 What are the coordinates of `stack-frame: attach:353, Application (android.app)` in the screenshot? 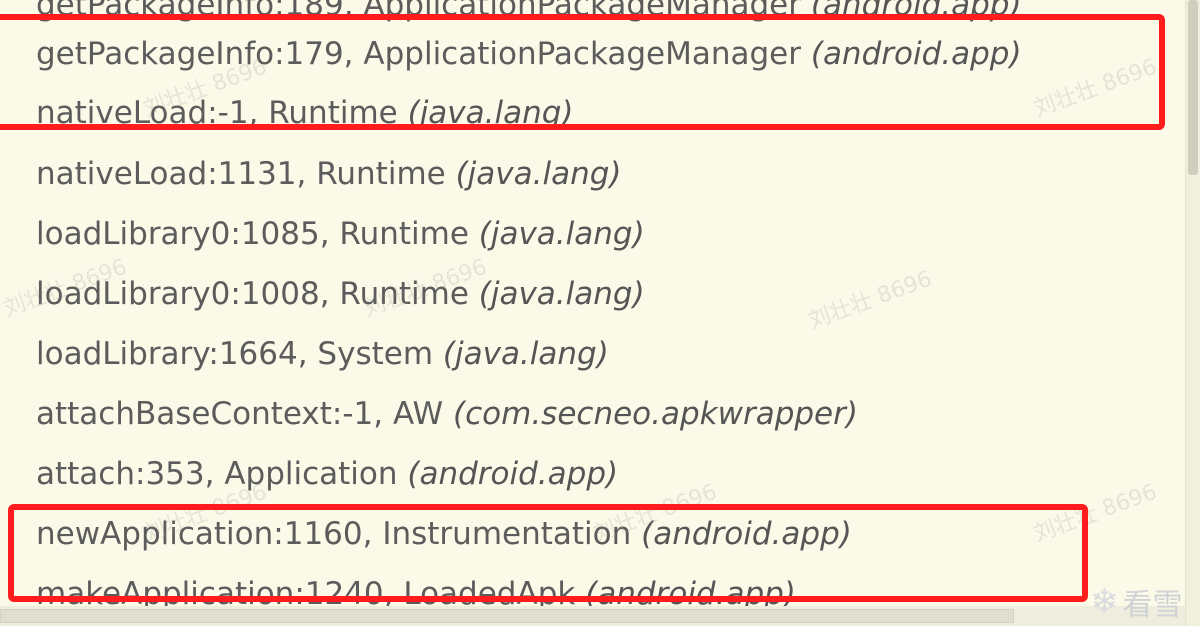 It's located at (327, 474).